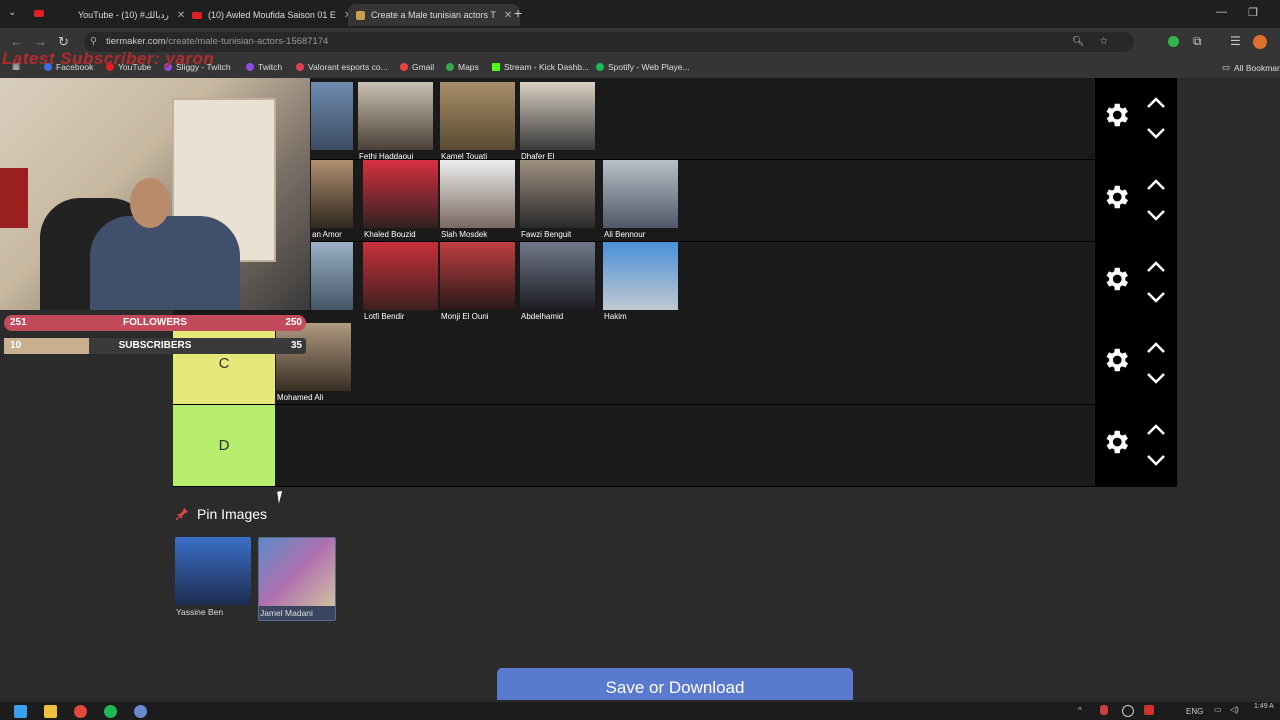 The height and width of the screenshot is (720, 1280). What do you see at coordinates (395, 121) in the screenshot?
I see `tier-item: Fethi Haddaoui` at bounding box center [395, 121].